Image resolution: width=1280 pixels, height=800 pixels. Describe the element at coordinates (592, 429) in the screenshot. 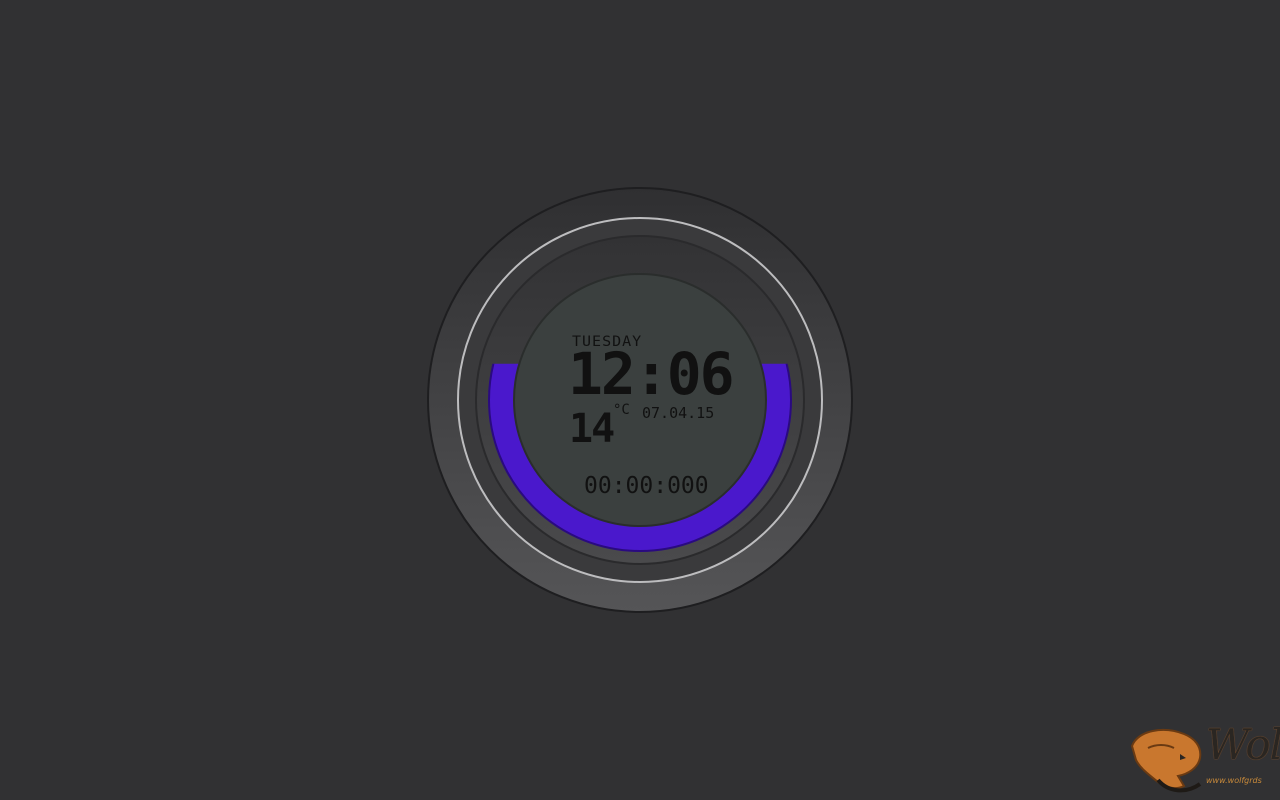

I see `temperature-value: 14` at that location.